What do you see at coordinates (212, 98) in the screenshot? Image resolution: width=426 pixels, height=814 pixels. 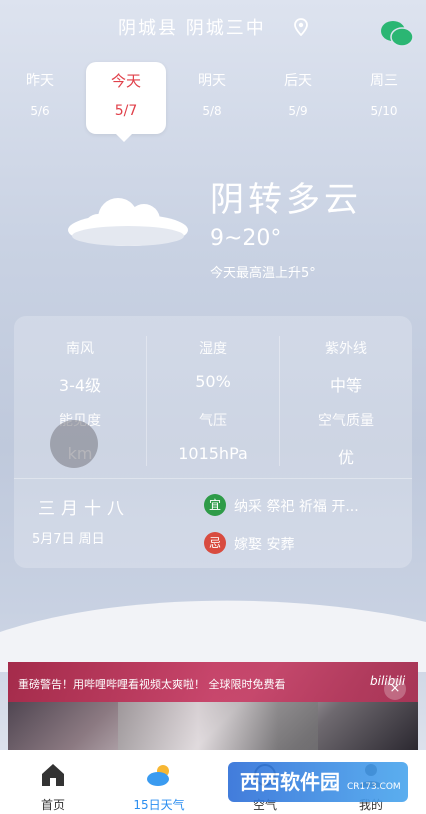 I see `day-tab-tomorrow: 明天 5/8` at bounding box center [212, 98].